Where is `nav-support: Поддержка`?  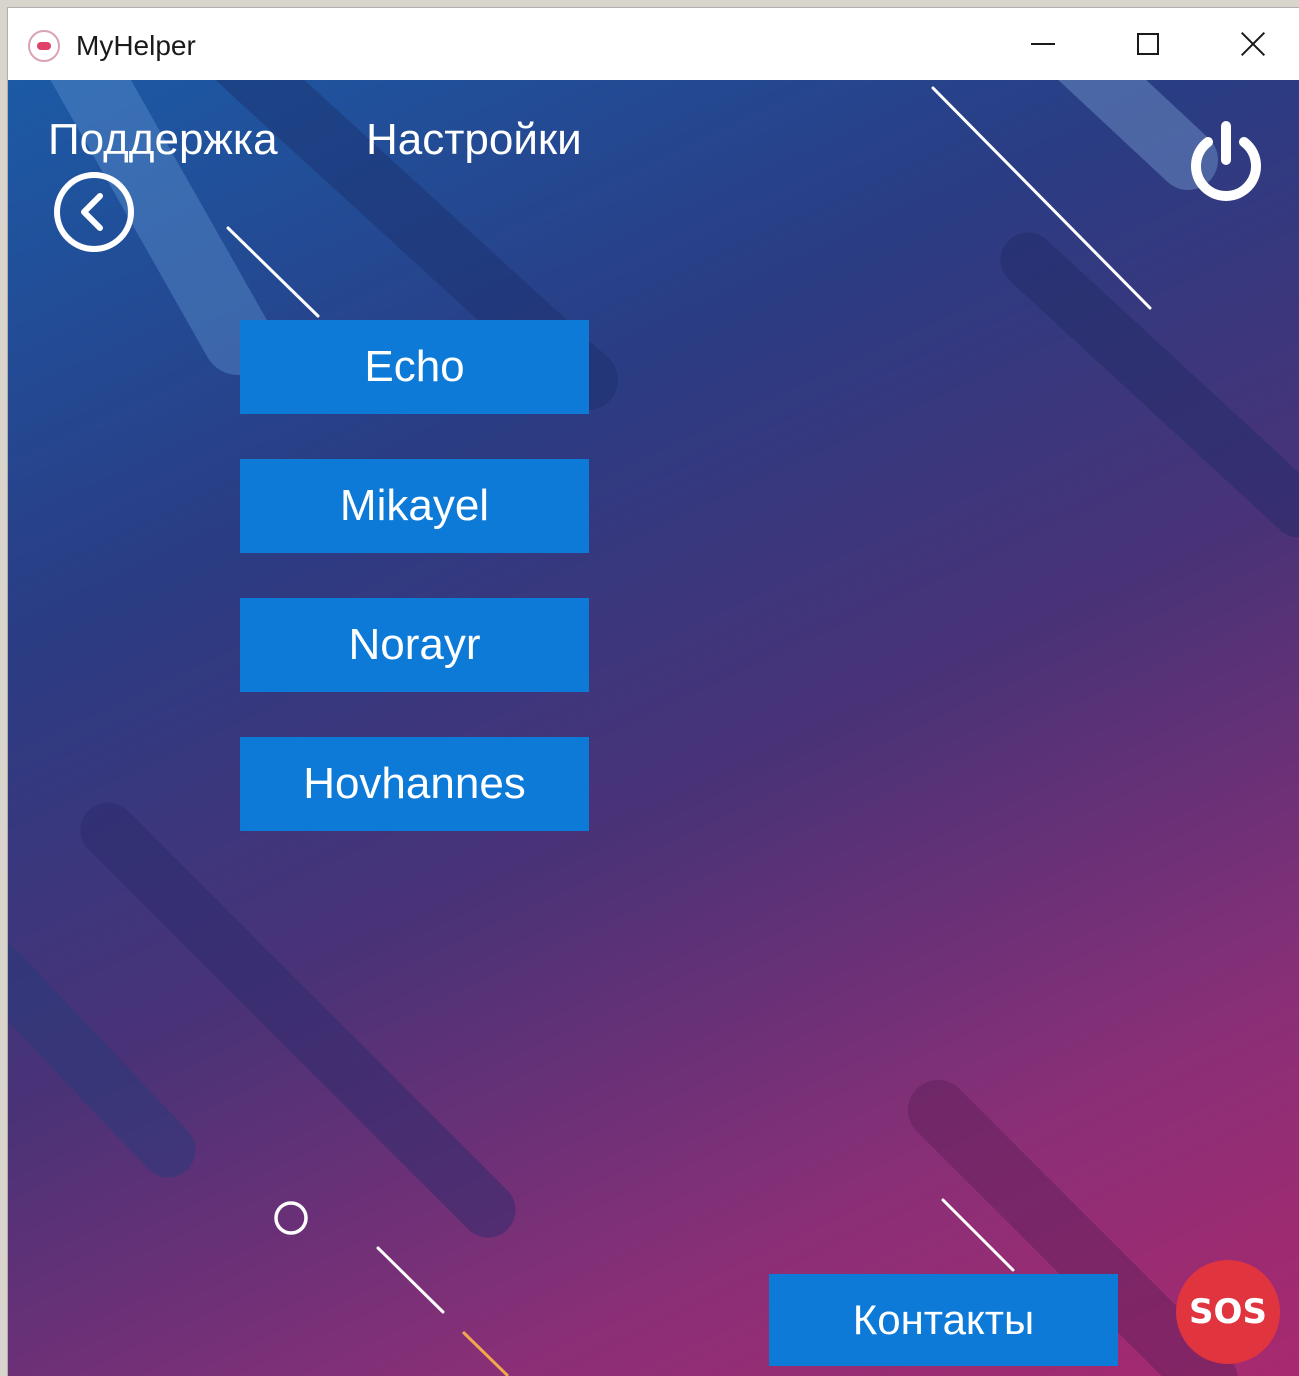 nav-support: Поддержка is located at coordinates (163, 140).